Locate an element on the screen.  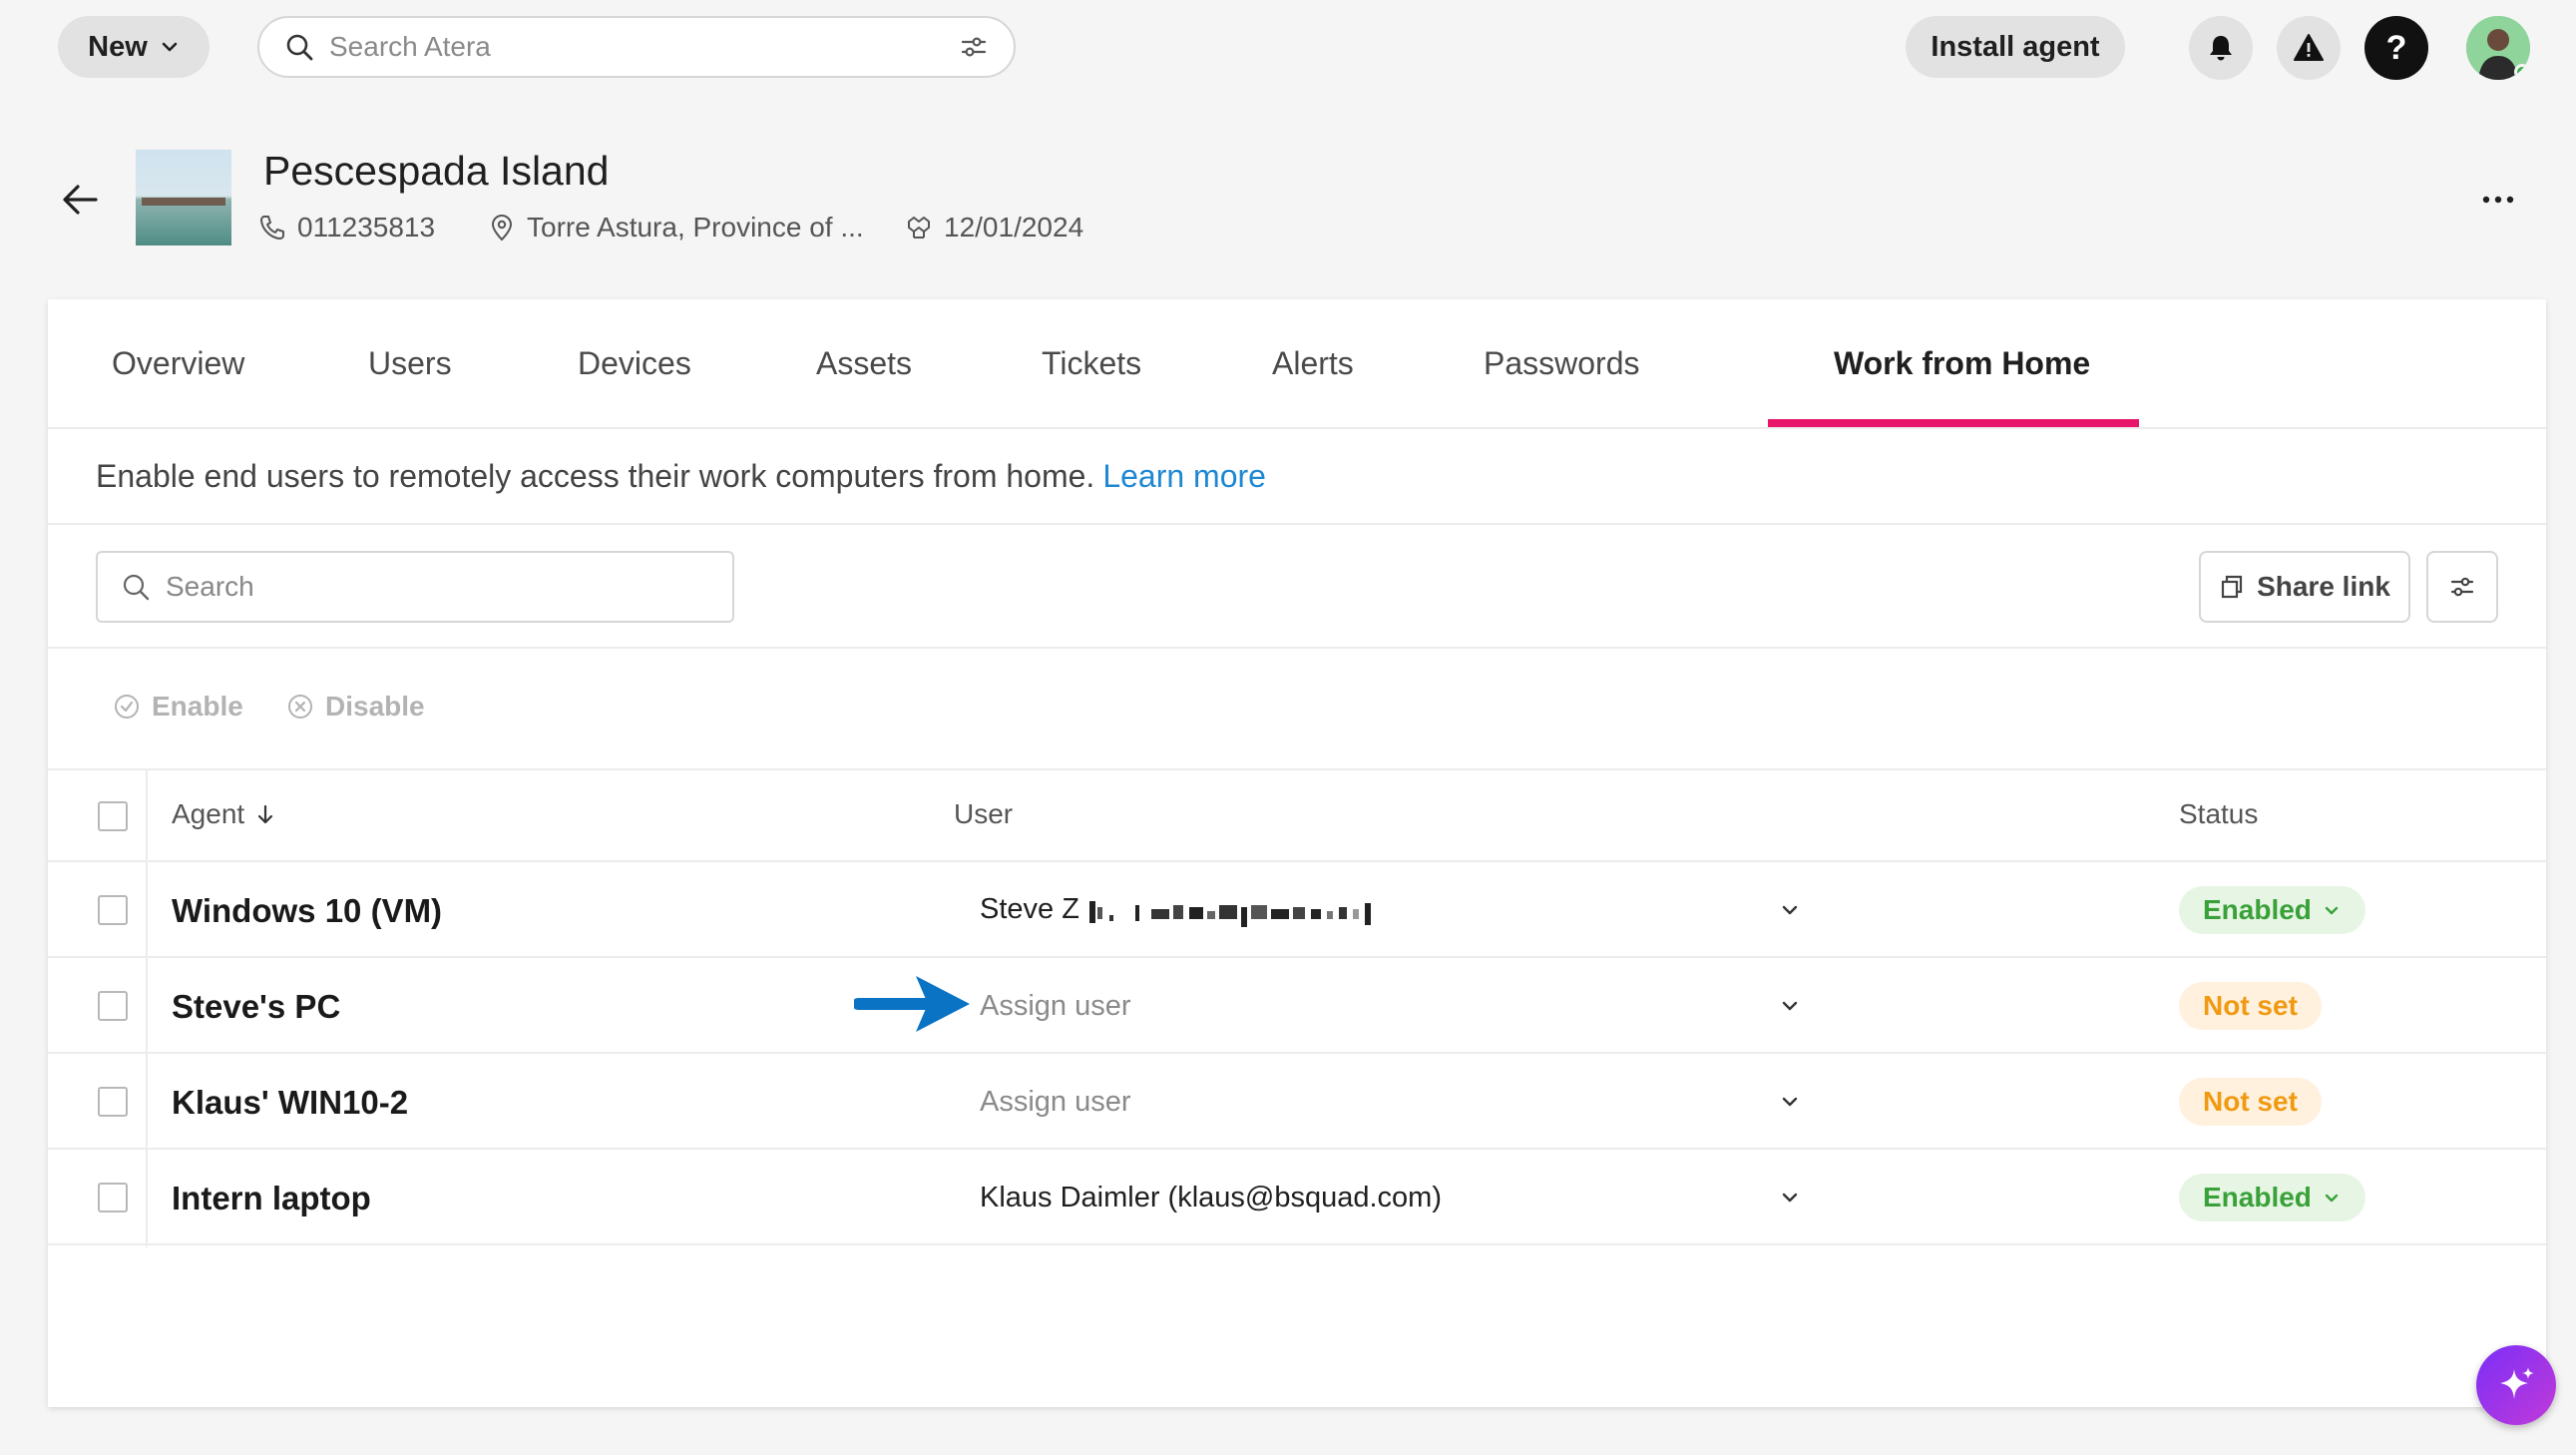
table-row: Klaus' WIN10-2 Assign user Not set is located at coordinates (1297, 1102).